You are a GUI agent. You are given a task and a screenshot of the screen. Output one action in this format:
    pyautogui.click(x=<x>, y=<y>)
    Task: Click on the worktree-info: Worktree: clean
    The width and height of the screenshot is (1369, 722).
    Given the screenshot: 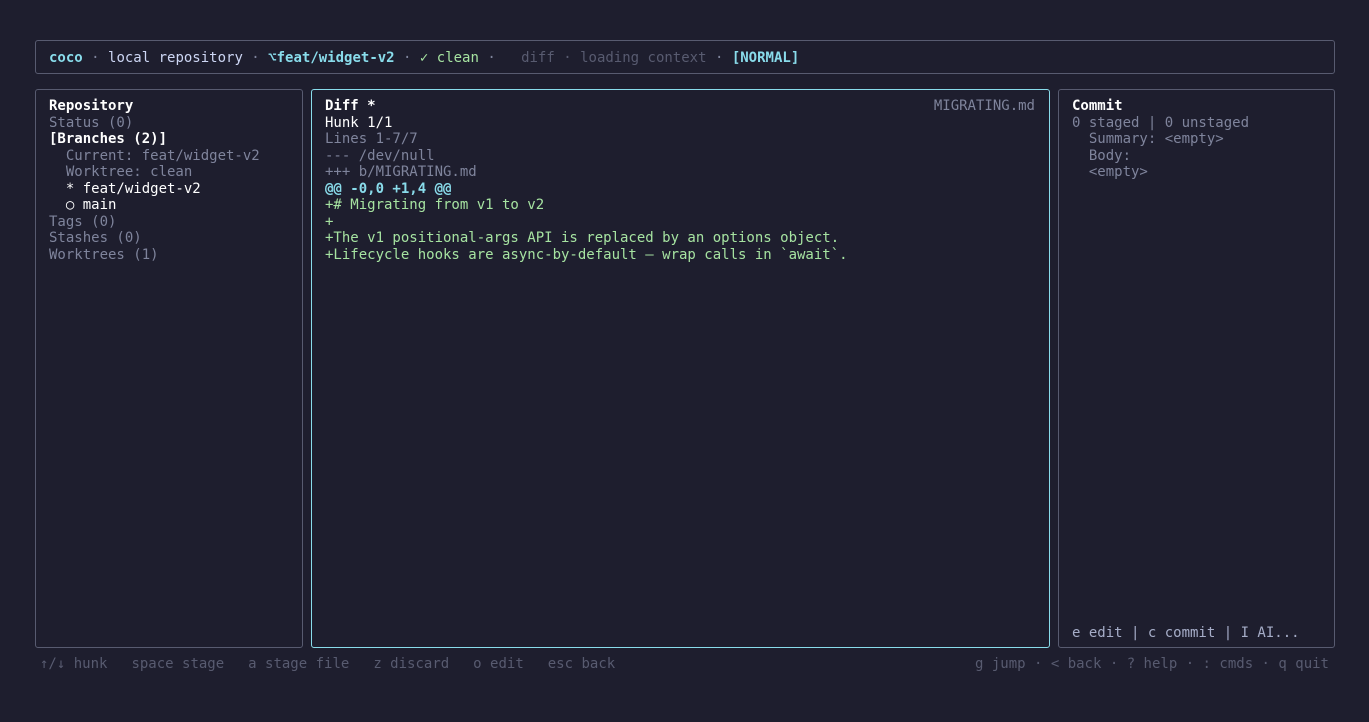 What is the action you would take?
    pyautogui.click(x=121, y=172)
    